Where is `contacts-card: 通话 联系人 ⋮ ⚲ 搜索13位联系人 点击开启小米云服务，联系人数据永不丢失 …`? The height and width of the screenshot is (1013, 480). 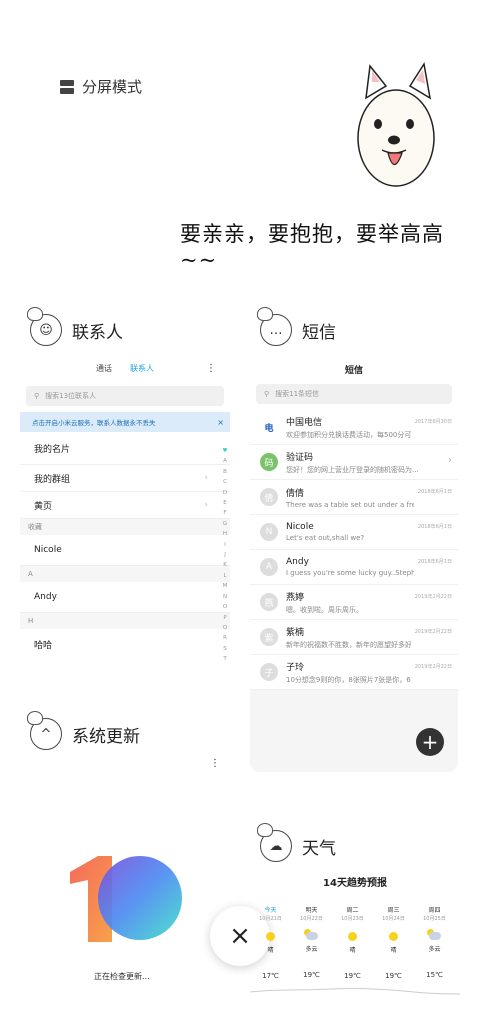
contacts-card: 通话 联系人 ⋮ ⚲ 搜索13位联系人 点击开启小米云服务，联系人数据永不丢失 … is located at coordinates (125, 509).